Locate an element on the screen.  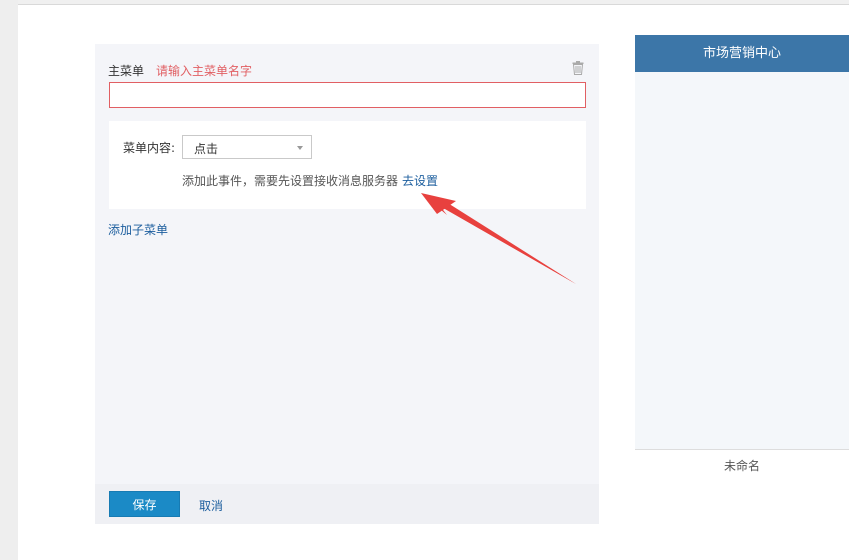
top-strip is located at coordinates (433, 2).